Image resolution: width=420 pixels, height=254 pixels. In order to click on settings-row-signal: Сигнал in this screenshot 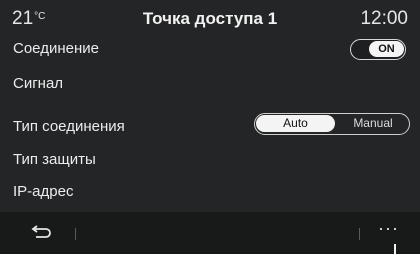, I will do `click(210, 83)`.